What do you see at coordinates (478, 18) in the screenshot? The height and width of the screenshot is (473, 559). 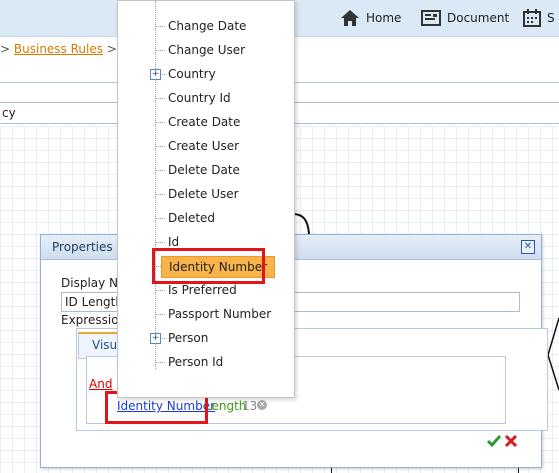 I see `nav-document-label: Document` at bounding box center [478, 18].